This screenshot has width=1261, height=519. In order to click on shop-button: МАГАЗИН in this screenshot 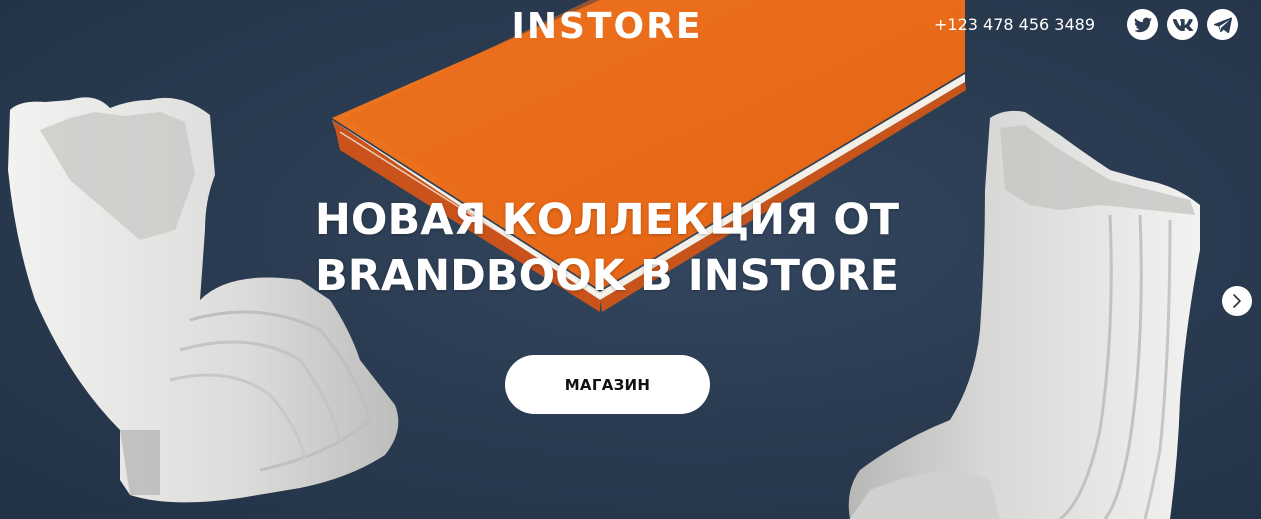, I will do `click(607, 384)`.